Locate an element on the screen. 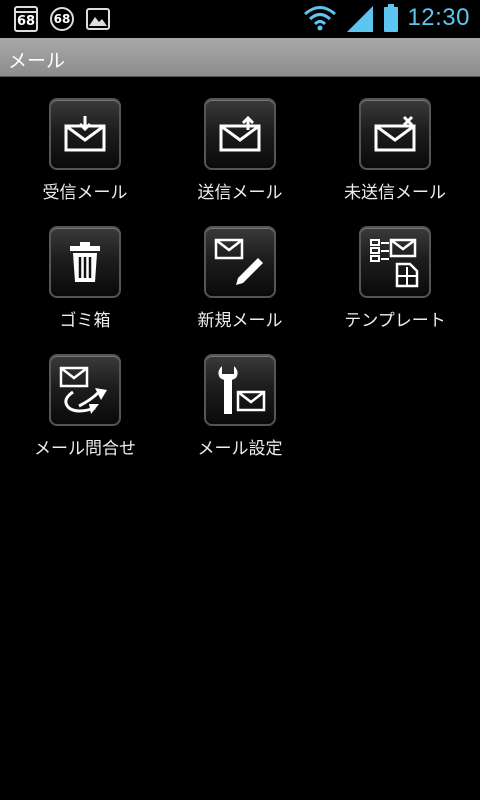 The width and height of the screenshot is (480, 800). mail-inbox-icon is located at coordinates (85, 134).